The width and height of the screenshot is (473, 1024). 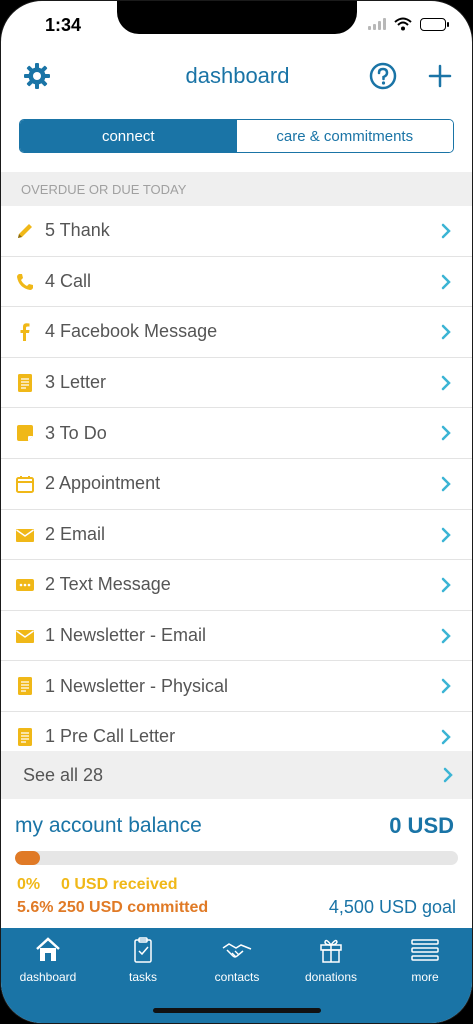 What do you see at coordinates (76, 382) in the screenshot?
I see `list-item-label: 3 Letter` at bounding box center [76, 382].